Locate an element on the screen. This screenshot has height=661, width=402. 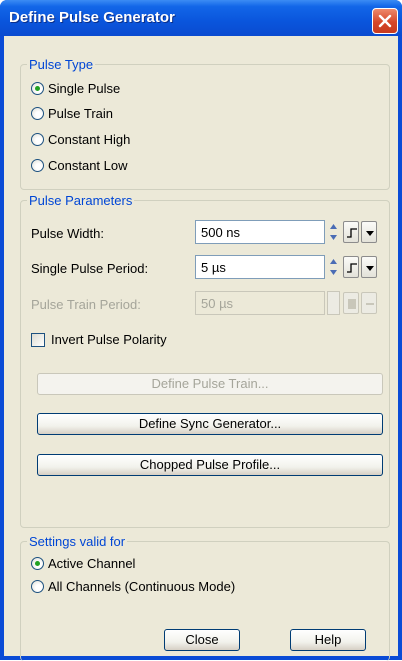
radio-active-channel: Active Channel is located at coordinates (83, 563).